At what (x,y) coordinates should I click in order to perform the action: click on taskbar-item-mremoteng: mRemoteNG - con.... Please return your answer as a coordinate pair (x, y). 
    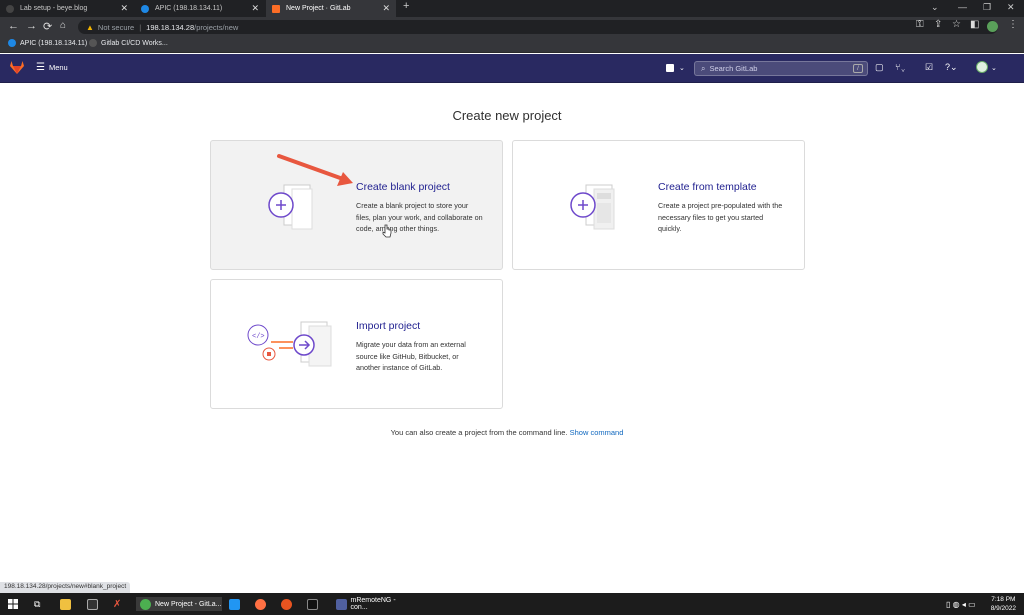
    Looking at the image, I should click on (372, 604).